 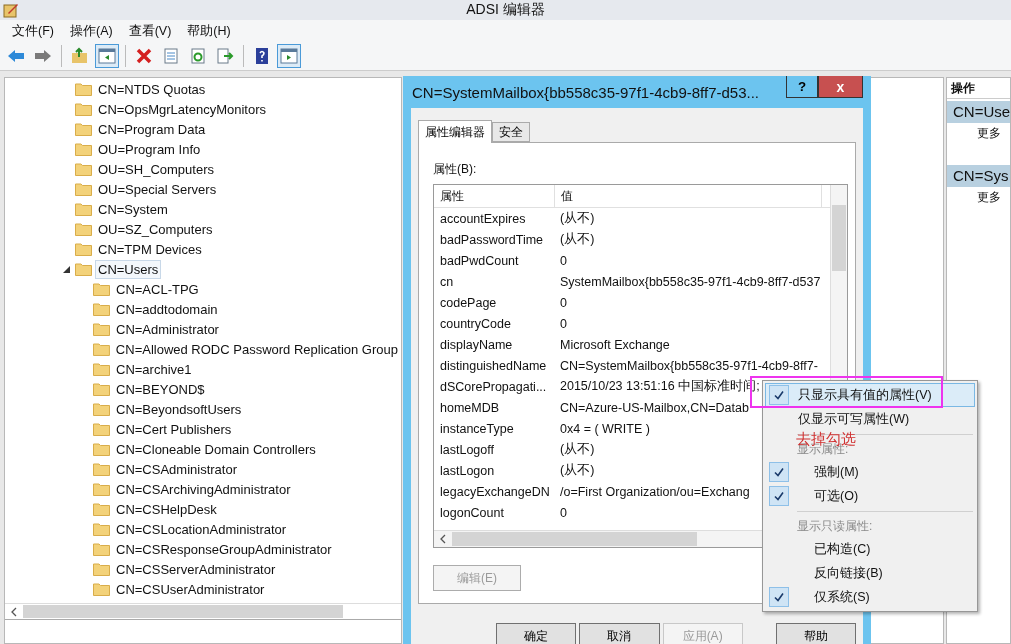 I want to click on tree-item: CN=CSArchivingAdministrator, so click(x=203, y=489).